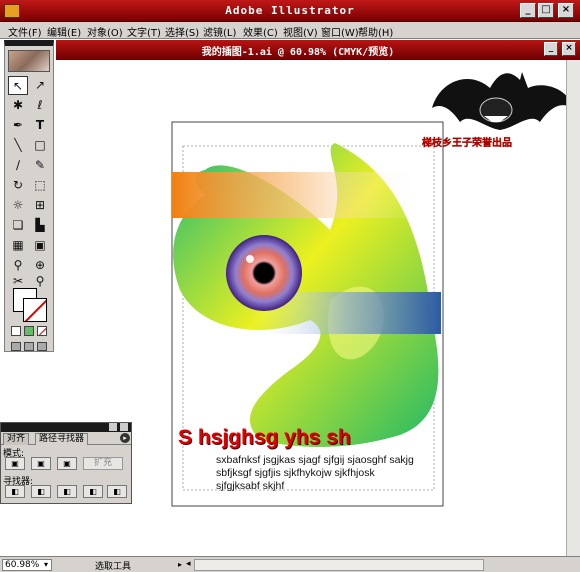  Describe the element at coordinates (25, 31) in the screenshot. I see `menu-file: 文件(F)` at that location.